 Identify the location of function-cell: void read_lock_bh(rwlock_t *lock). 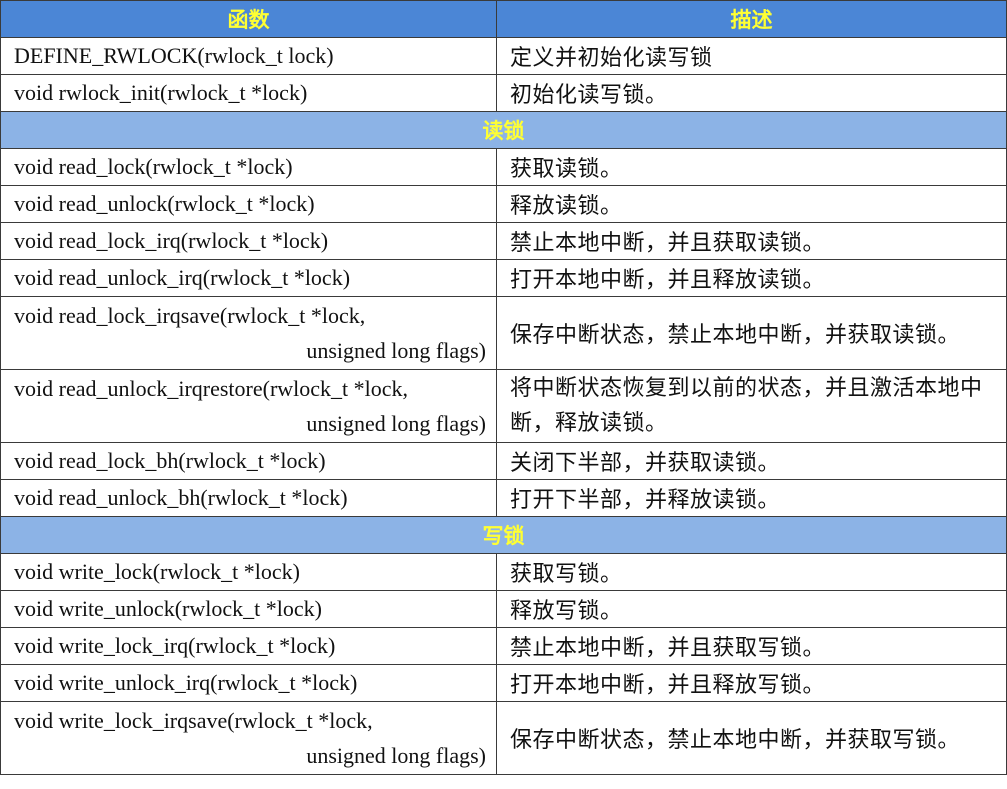
(248, 461).